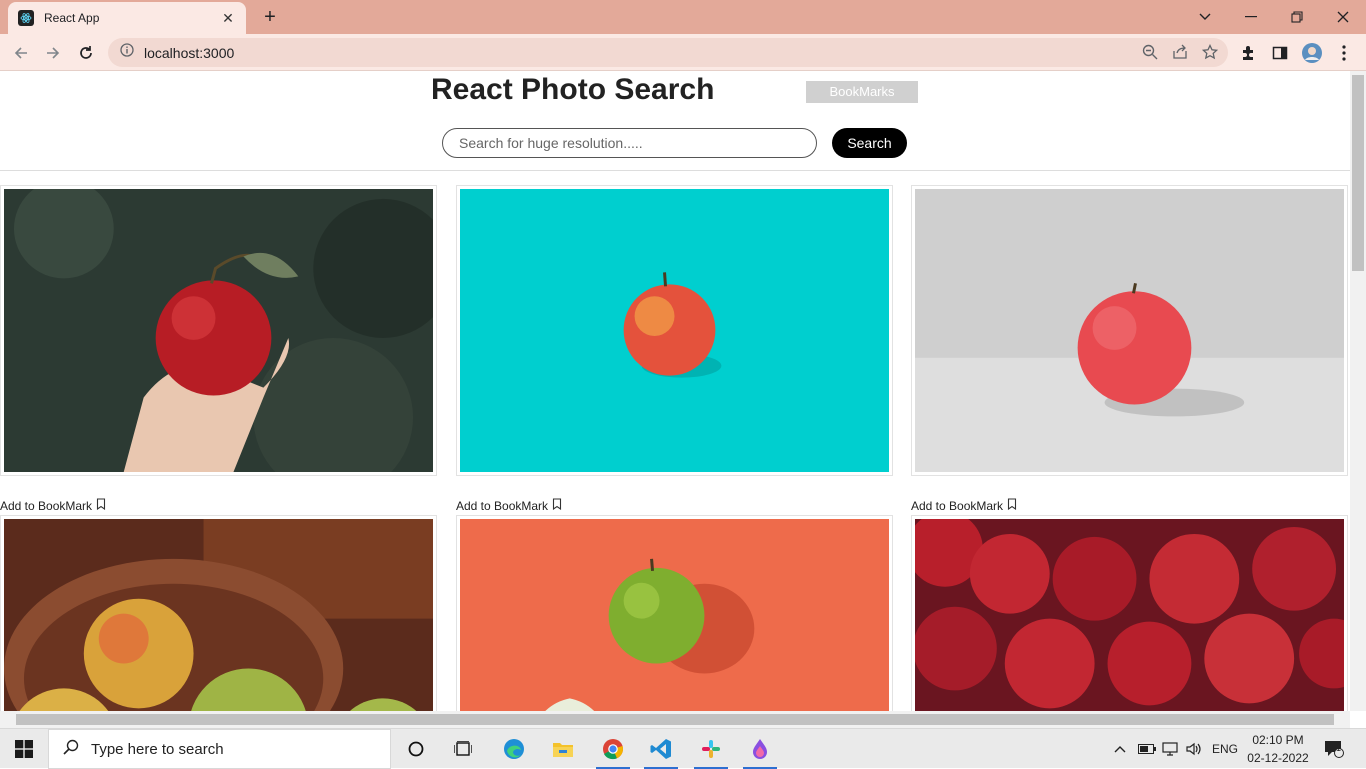 This screenshot has width=1366, height=769. I want to click on page-title: React Photo Search, so click(573, 89).